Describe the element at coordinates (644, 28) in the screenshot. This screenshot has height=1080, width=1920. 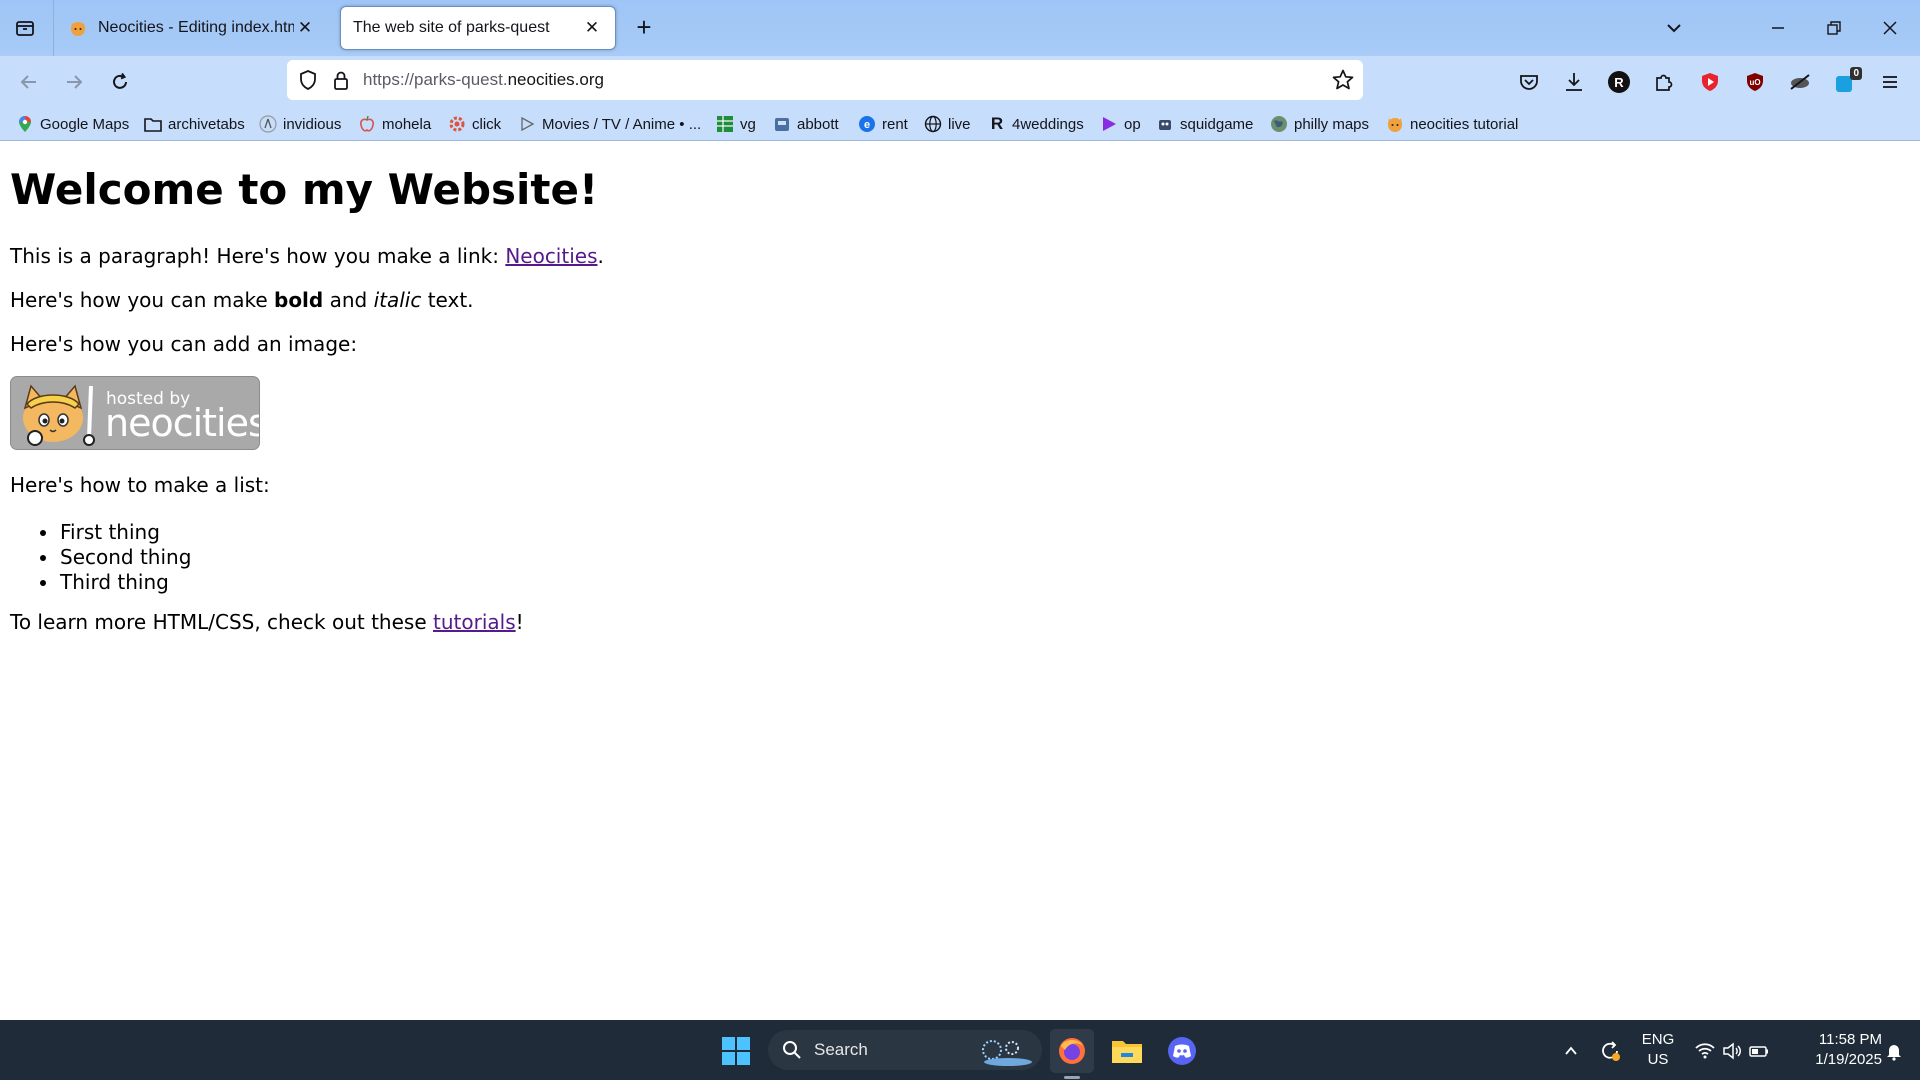
I see `new-tab-button: +` at that location.